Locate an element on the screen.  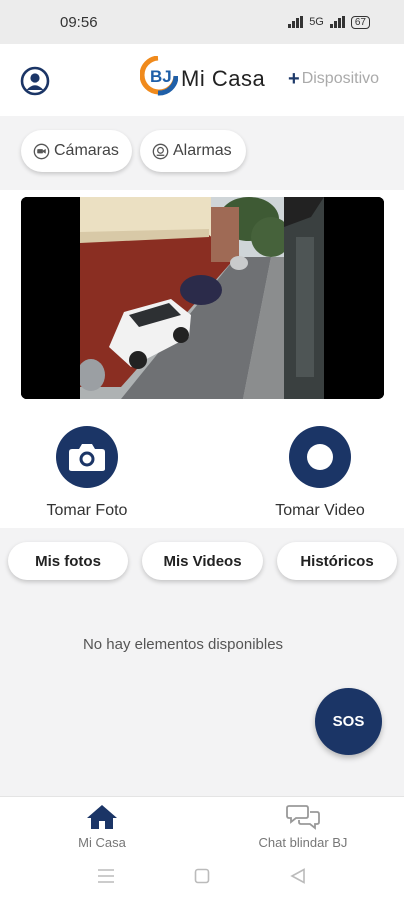
filter-row: Cámaras Alarmas is located at coordinates (202, 153).